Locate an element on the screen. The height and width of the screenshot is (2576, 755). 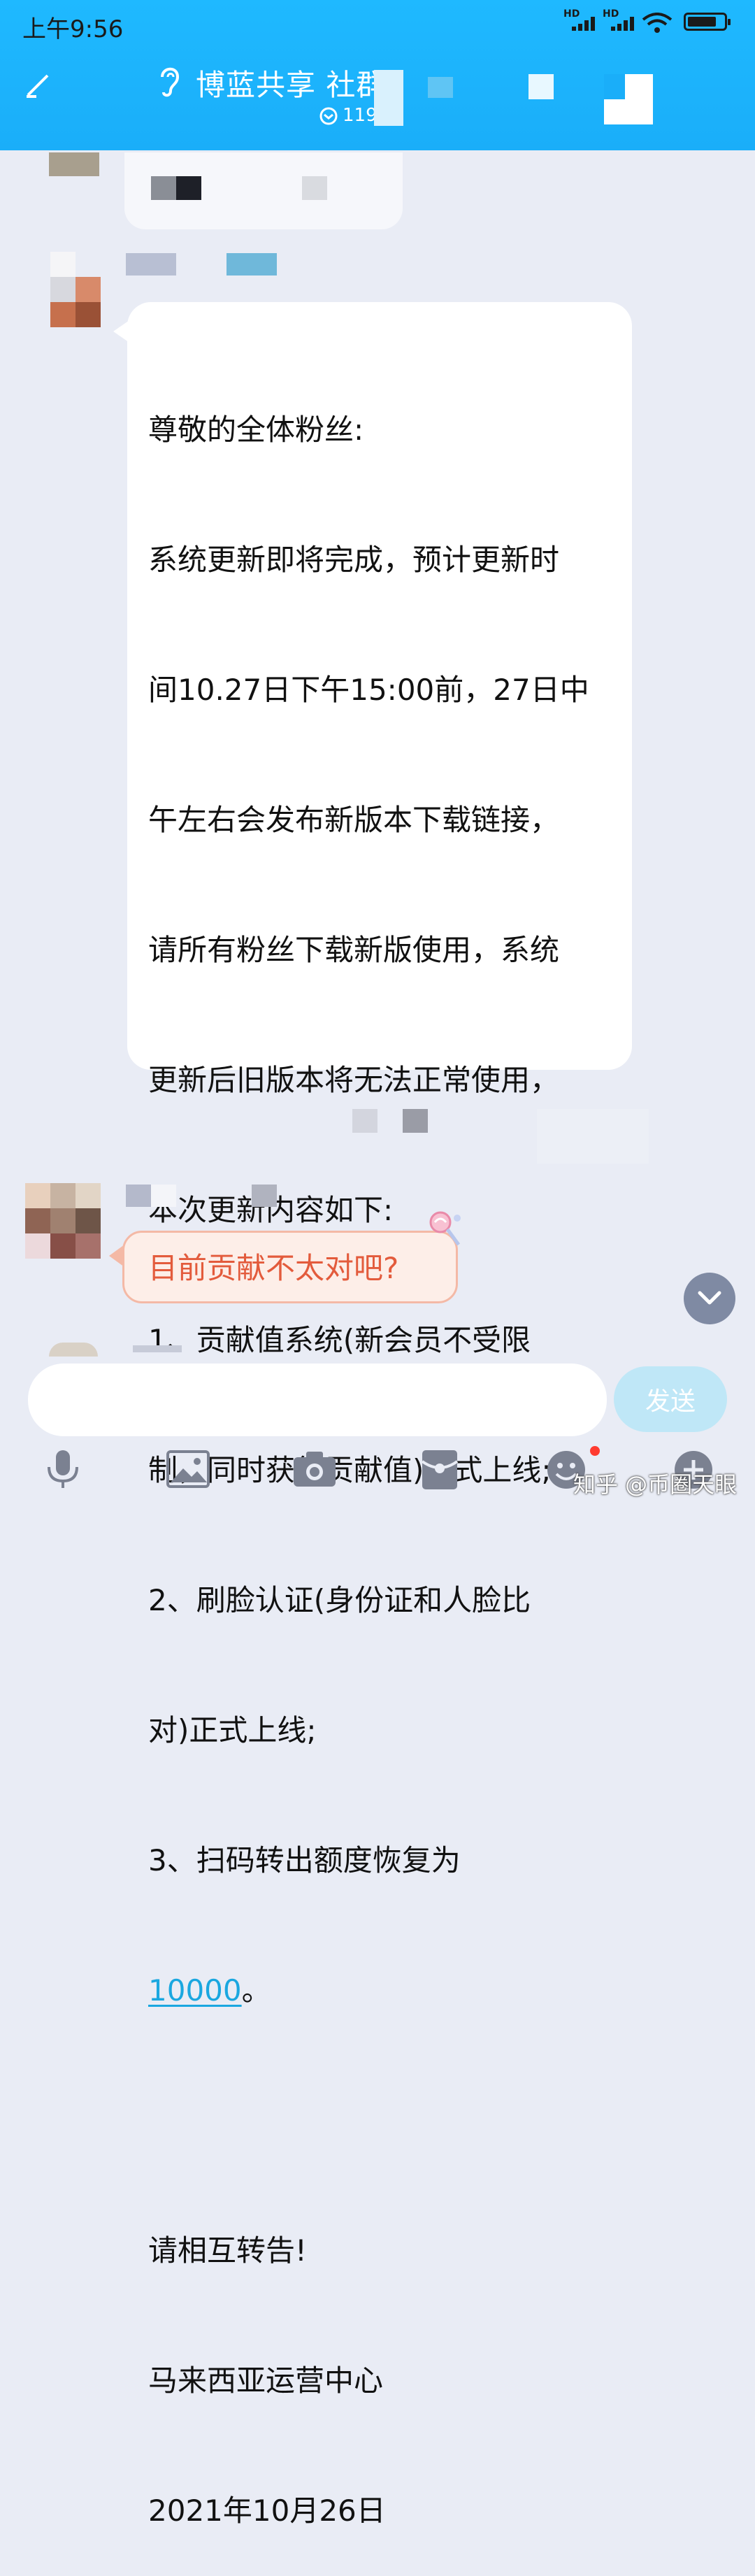
message-line: 2、刷脸认证(身份证和人脸比 is located at coordinates (339, 1600).